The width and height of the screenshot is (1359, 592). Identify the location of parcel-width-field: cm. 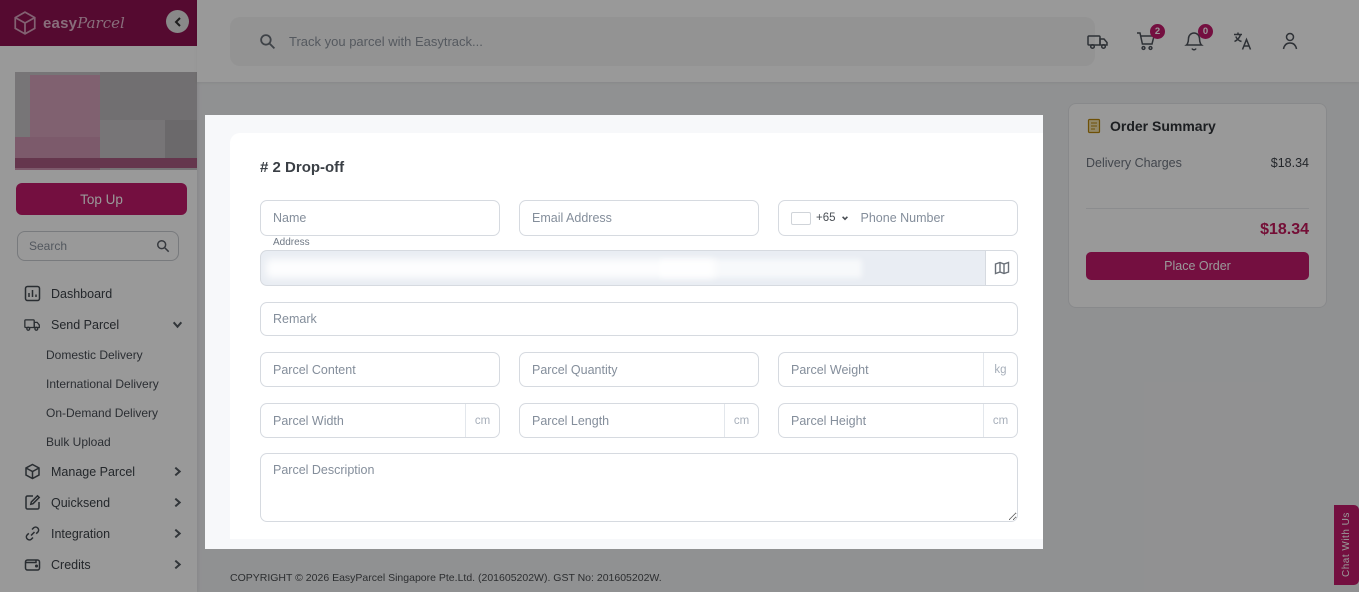
(380, 420).